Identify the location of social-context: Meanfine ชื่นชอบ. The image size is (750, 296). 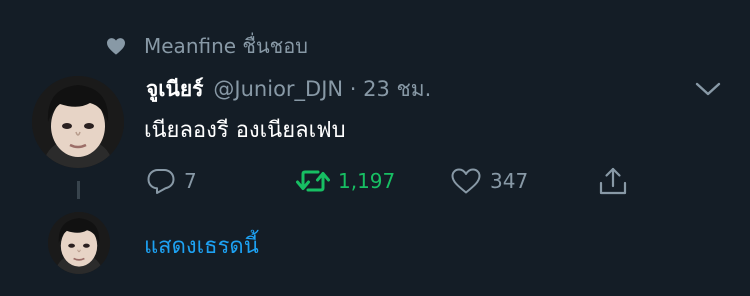
(207, 46).